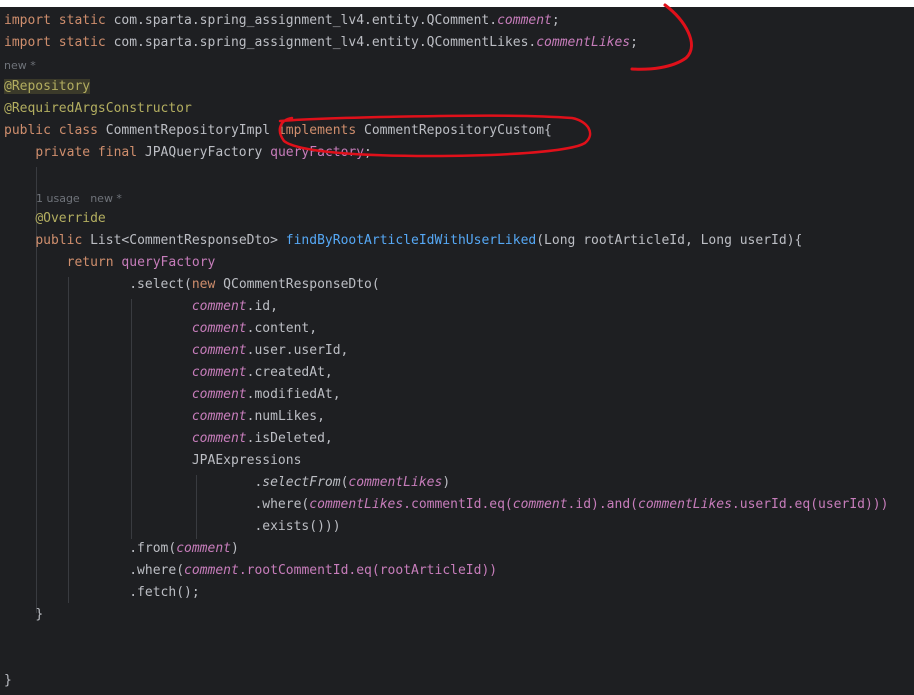  Describe the element at coordinates (121, 549) in the screenshot. I see `code-line-from: .from(comment)` at that location.